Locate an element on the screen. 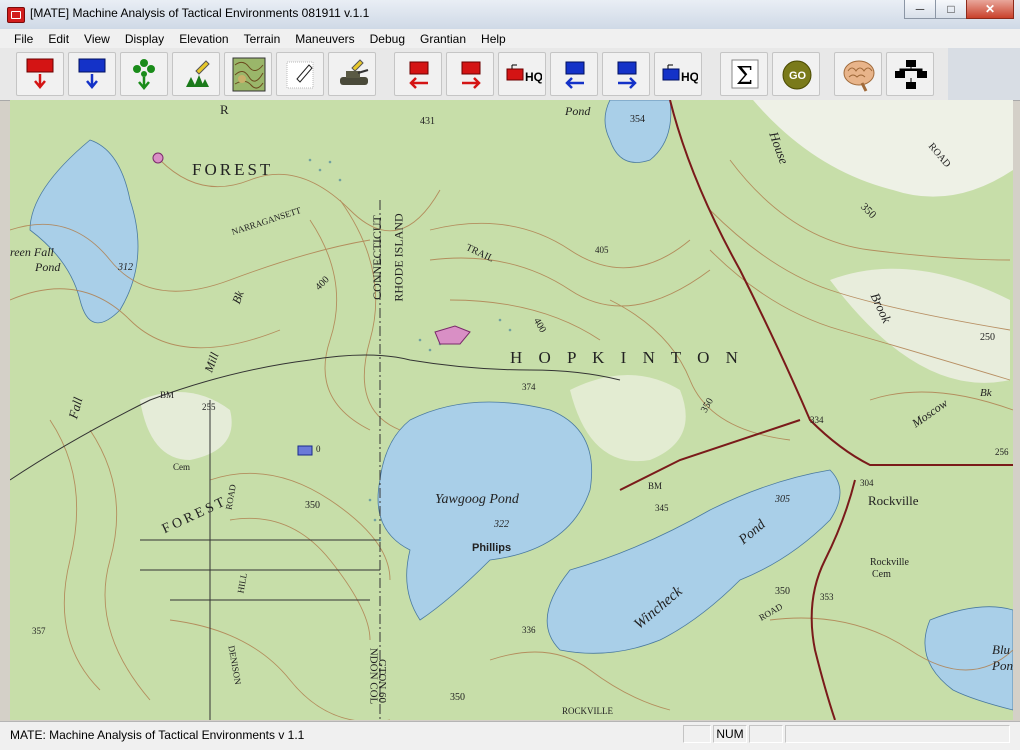 The width and height of the screenshot is (1020, 750). go-button: GO is located at coordinates (796, 74).